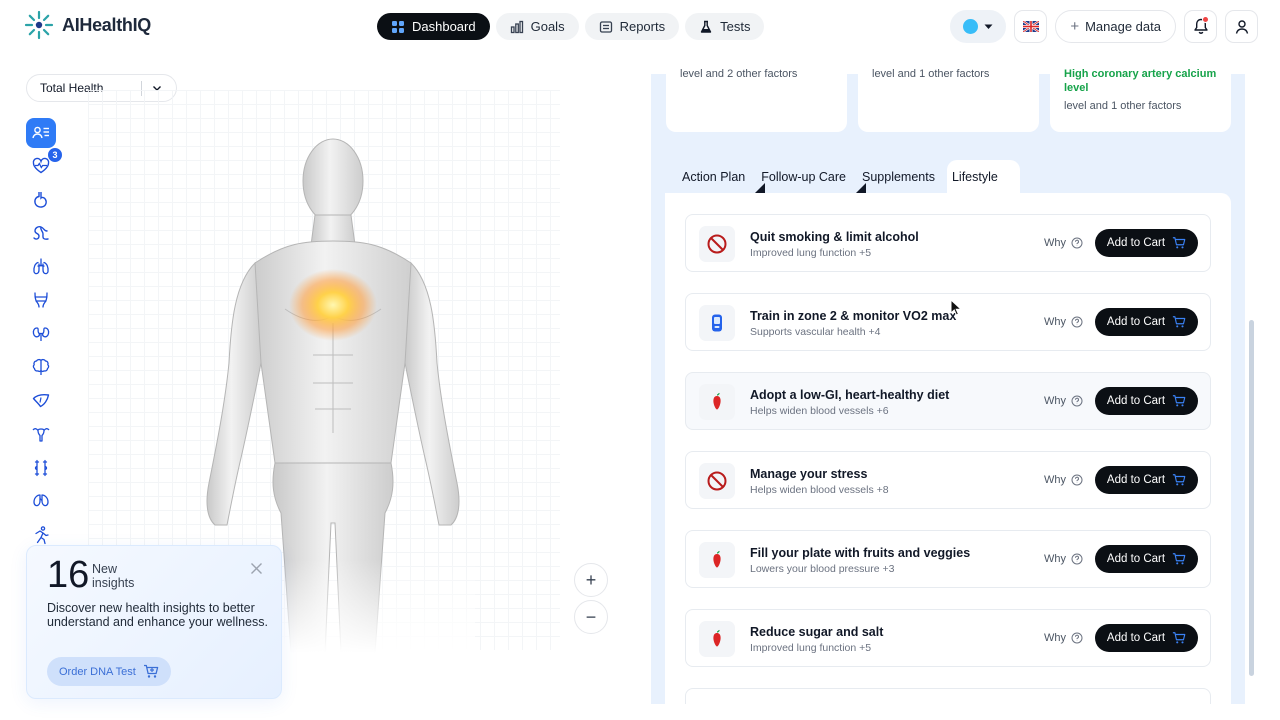  Describe the element at coordinates (898, 176) in the screenshot. I see `tab-label: Supplements` at that location.